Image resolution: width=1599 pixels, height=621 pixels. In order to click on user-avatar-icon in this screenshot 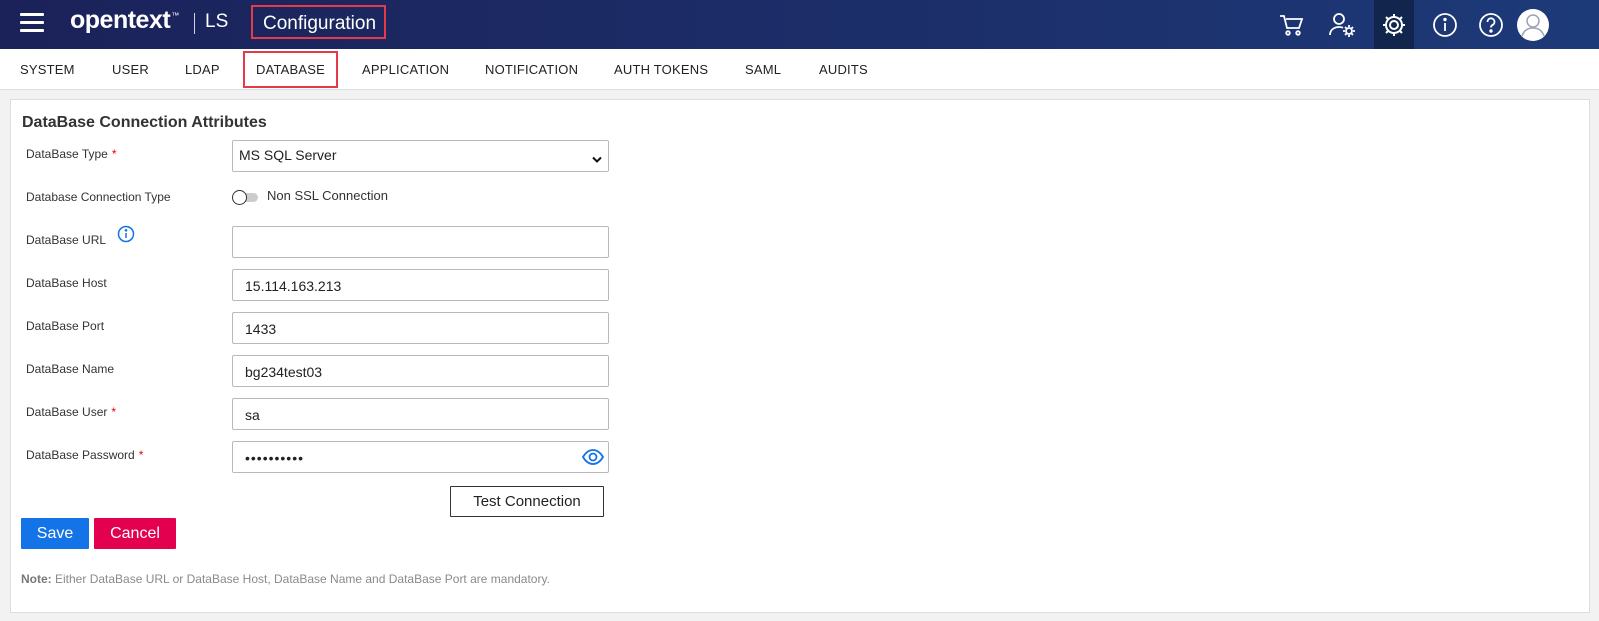, I will do `click(1533, 24)`.